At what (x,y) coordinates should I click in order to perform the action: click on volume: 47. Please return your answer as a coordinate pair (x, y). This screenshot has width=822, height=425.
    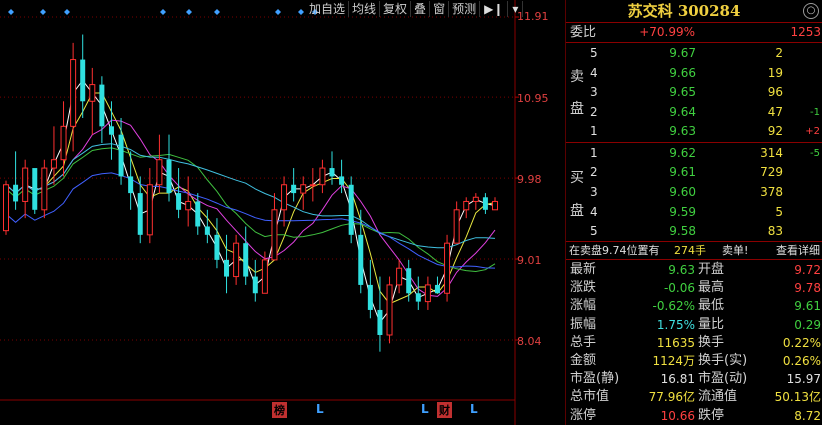
    Looking at the image, I should click on (775, 112).